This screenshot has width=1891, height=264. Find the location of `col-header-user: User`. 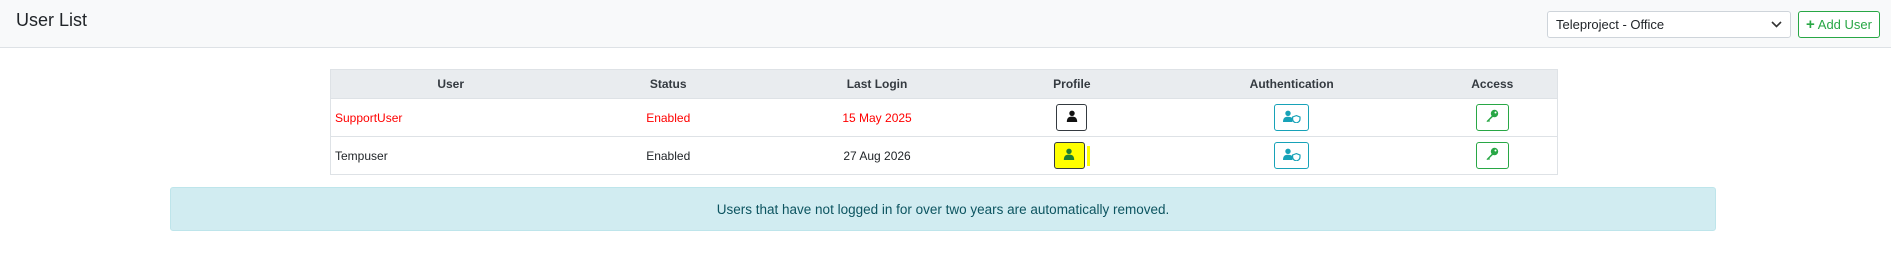

col-header-user: User is located at coordinates (450, 84).